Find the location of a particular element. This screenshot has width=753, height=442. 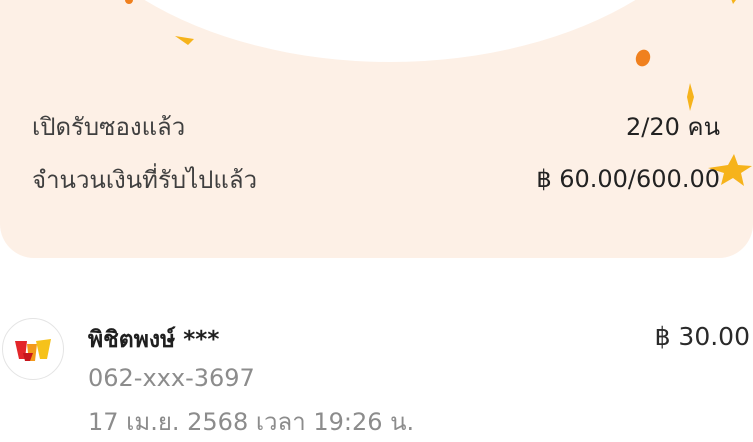

opened-envelopes-label: เปิดรับซองแล้ว is located at coordinates (109, 126).